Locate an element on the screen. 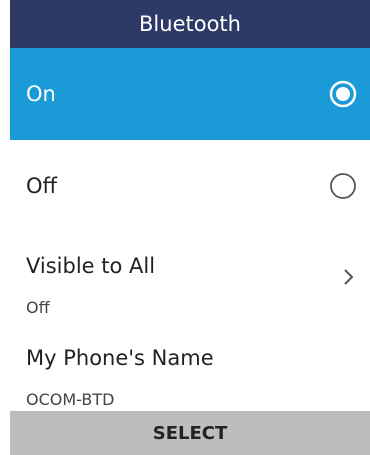  softkey-bar: SELECT is located at coordinates (190, 433).